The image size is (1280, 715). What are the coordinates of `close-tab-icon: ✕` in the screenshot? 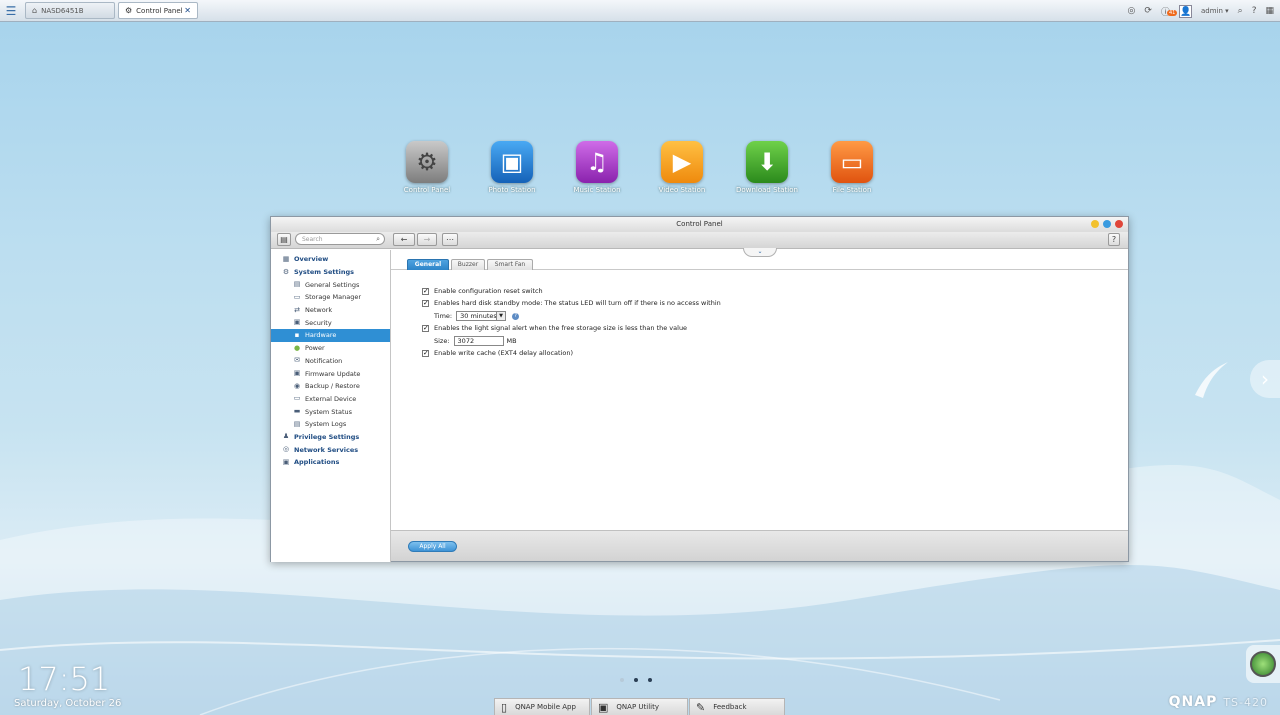 It's located at (187, 10).